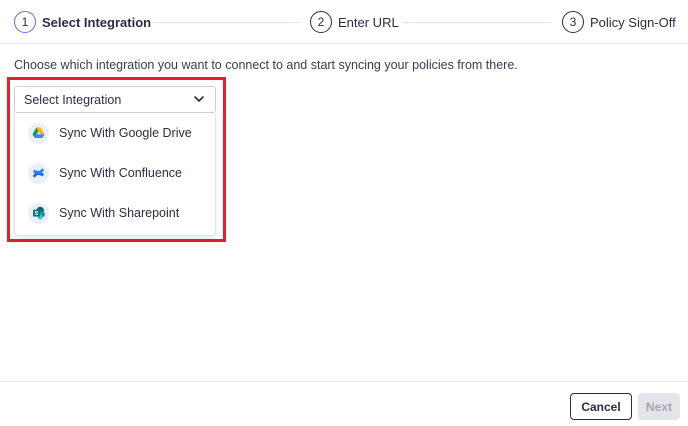 This screenshot has height=426, width=688. What do you see at coordinates (38, 133) in the screenshot?
I see `google-drive-icon` at bounding box center [38, 133].